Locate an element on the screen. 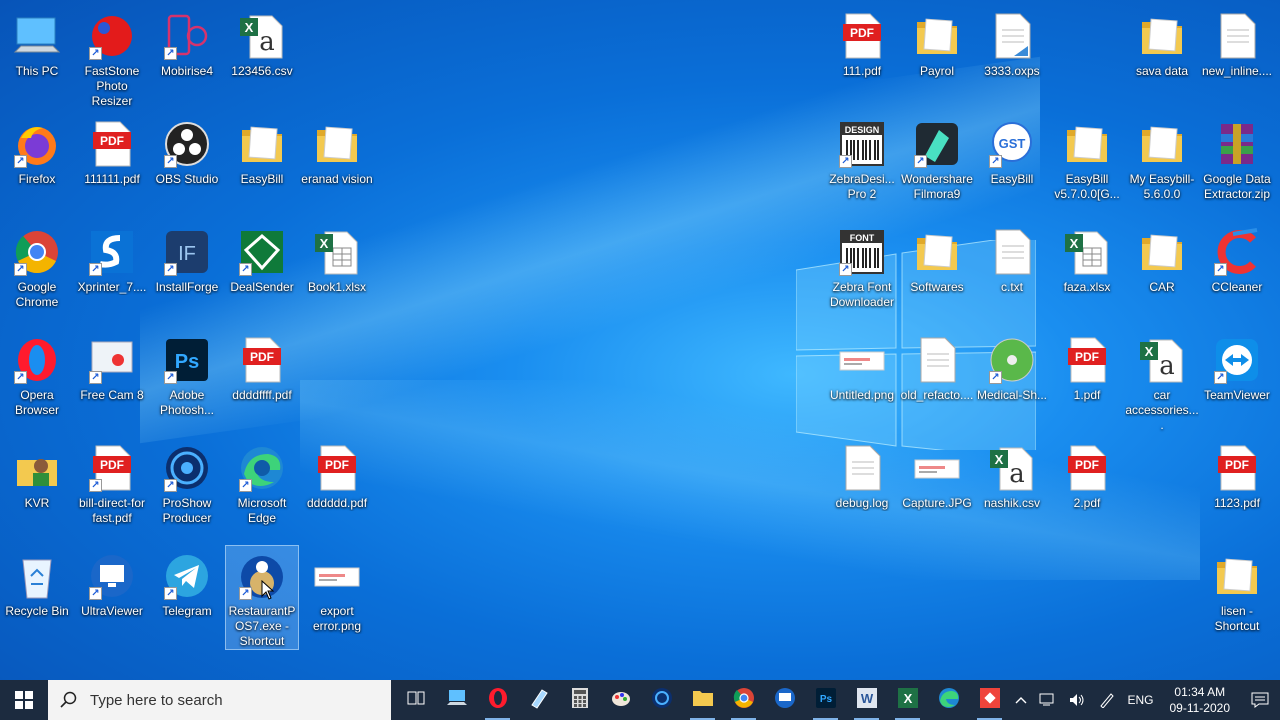 The height and width of the screenshot is (720, 1280). desktop-icon: ↗ CCleaner is located at coordinates (1237, 273).